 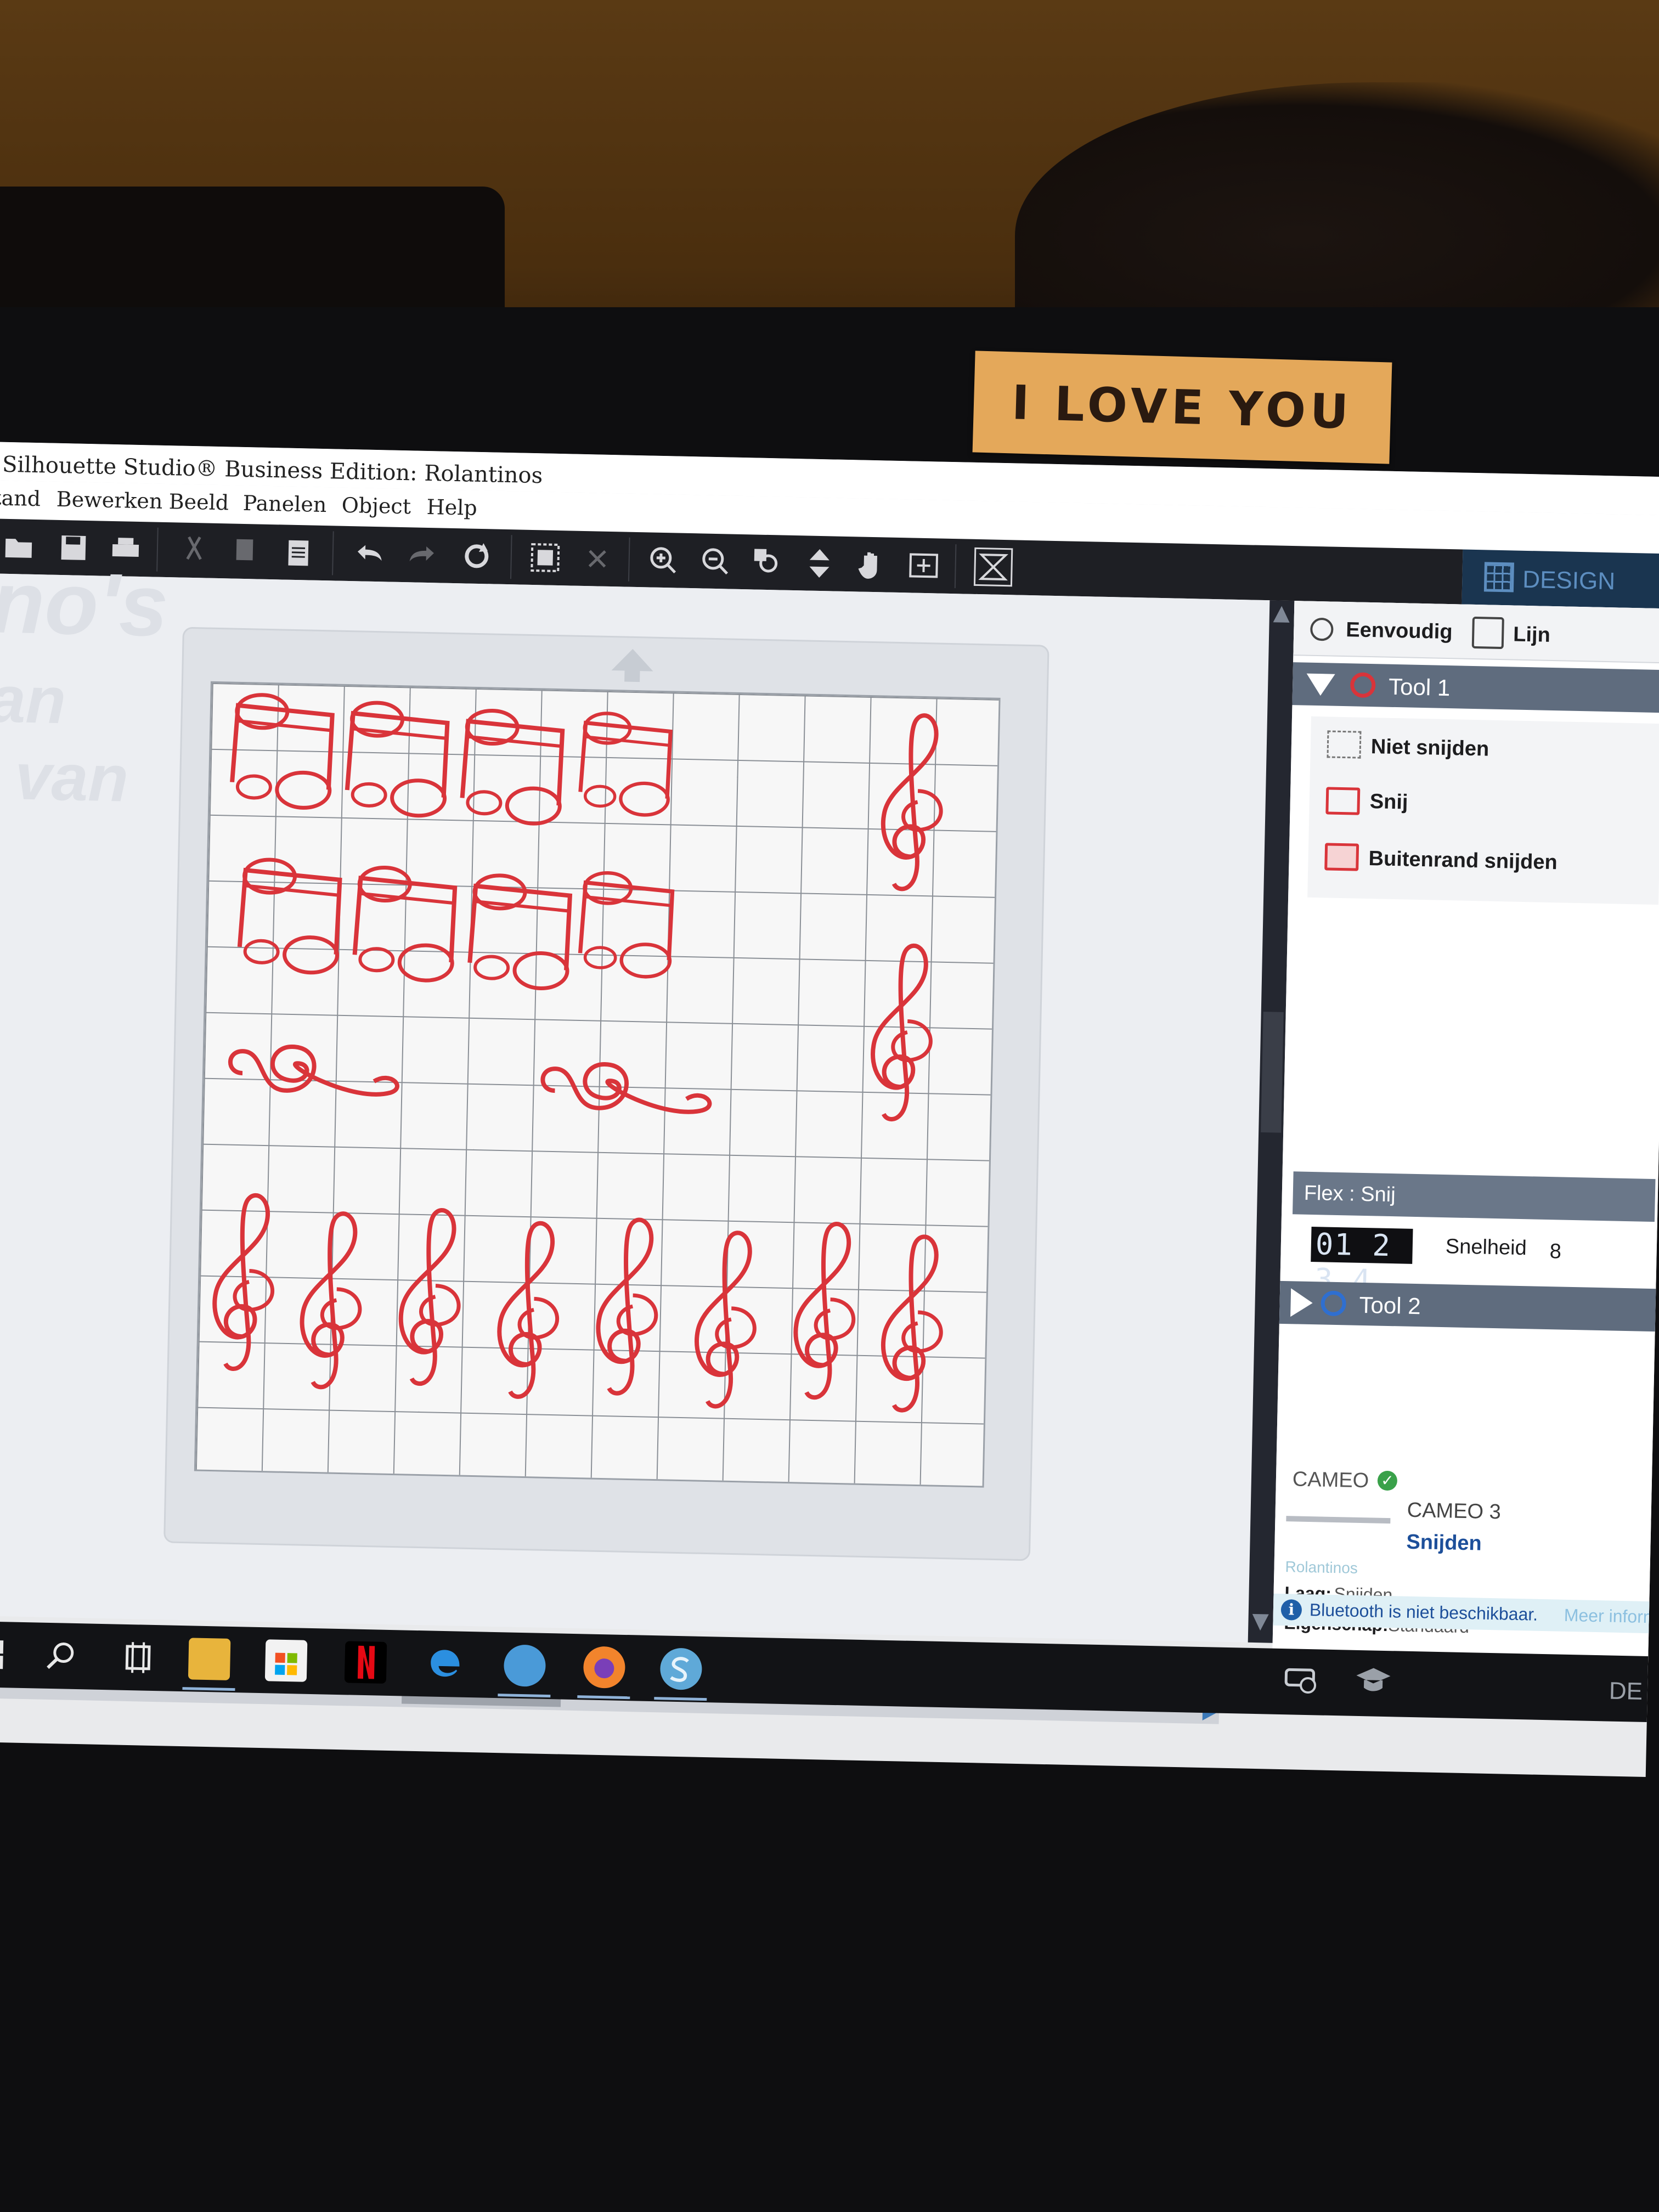 I want to click on speed-label: Snelheid, so click(x=1486, y=1248).